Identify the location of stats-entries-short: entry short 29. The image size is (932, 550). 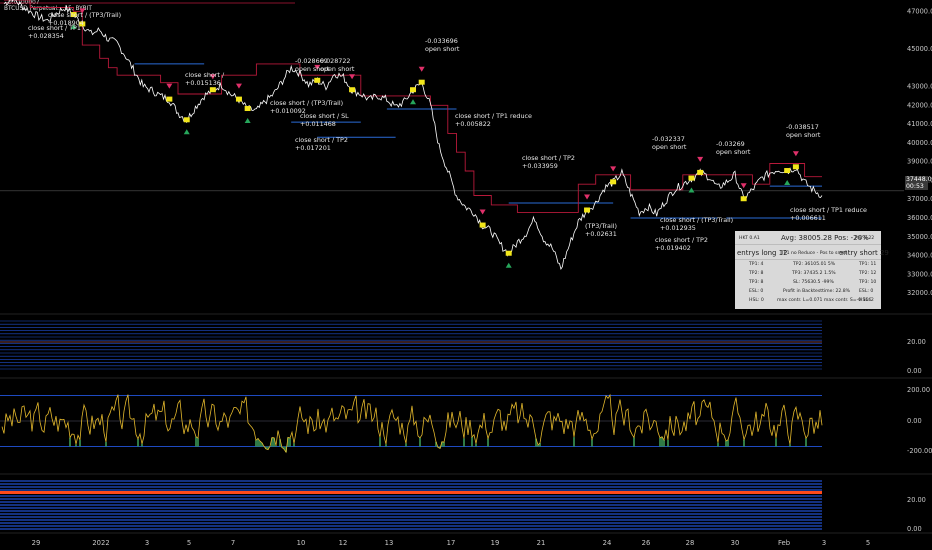
(864, 253).